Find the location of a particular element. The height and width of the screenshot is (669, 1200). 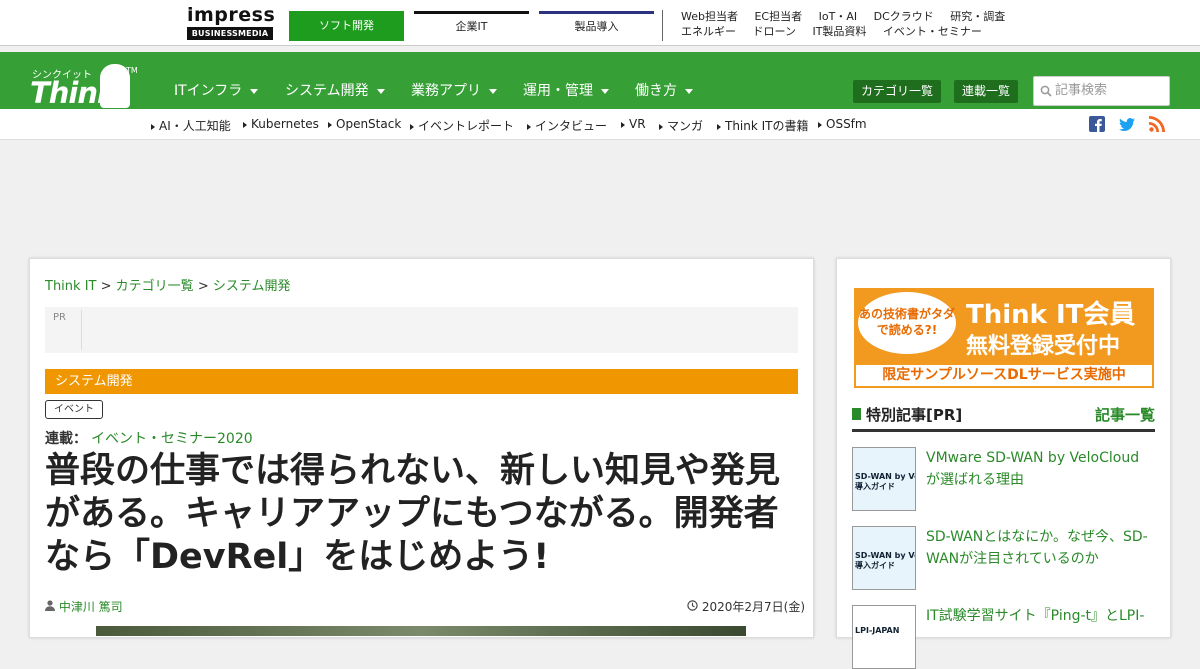

search-input: 記事検索 is located at coordinates (1101, 91).